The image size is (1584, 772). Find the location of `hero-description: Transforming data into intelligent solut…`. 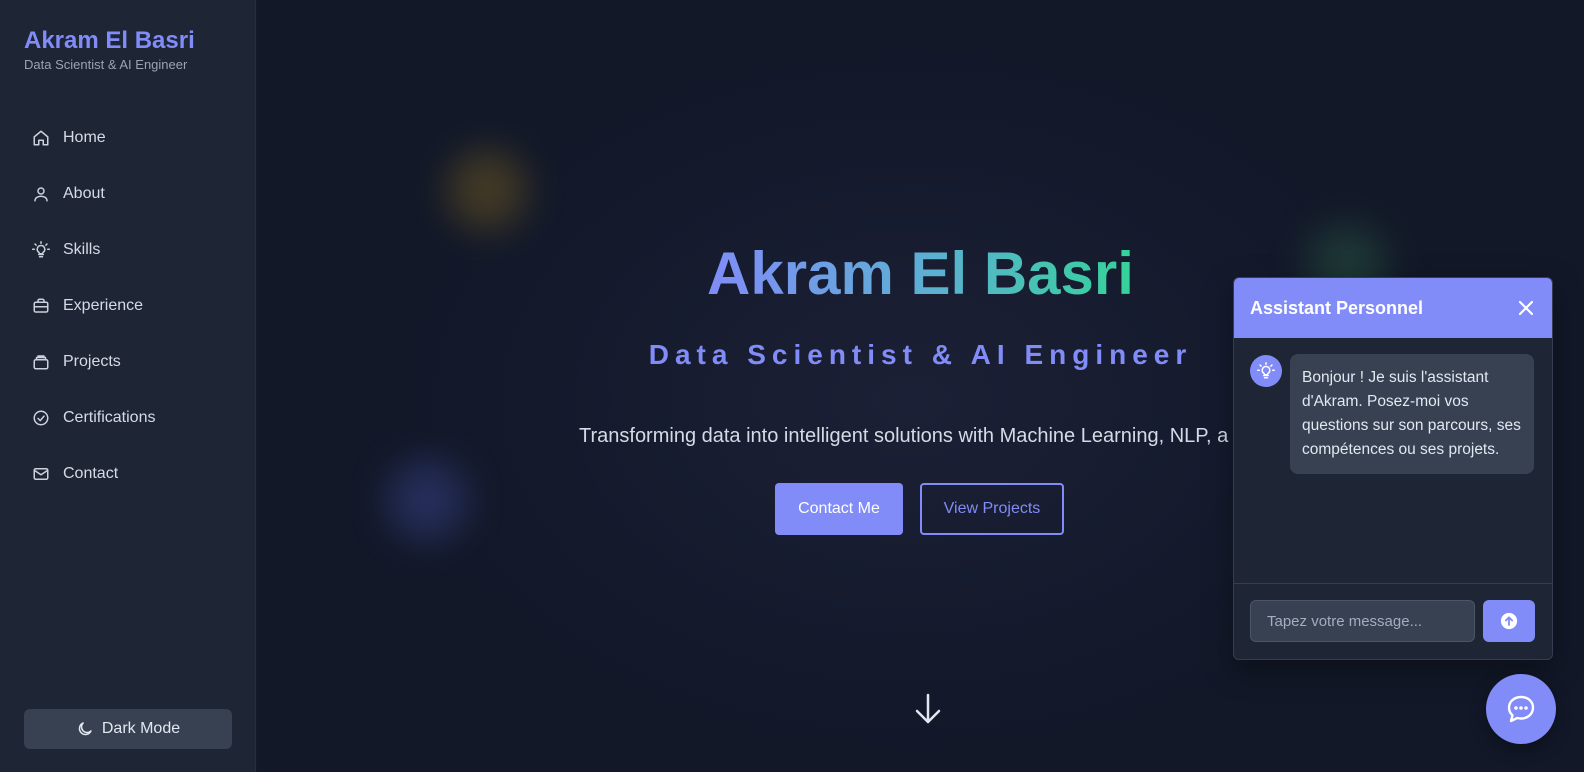

hero-description: Transforming data into intelligent solut… is located at coordinates (904, 436).